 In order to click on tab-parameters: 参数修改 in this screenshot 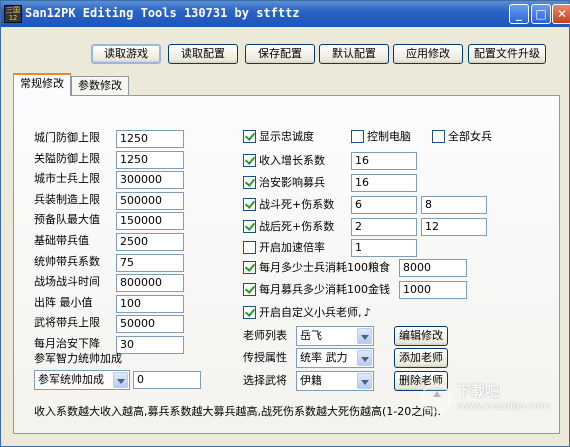, I will do `click(100, 85)`.